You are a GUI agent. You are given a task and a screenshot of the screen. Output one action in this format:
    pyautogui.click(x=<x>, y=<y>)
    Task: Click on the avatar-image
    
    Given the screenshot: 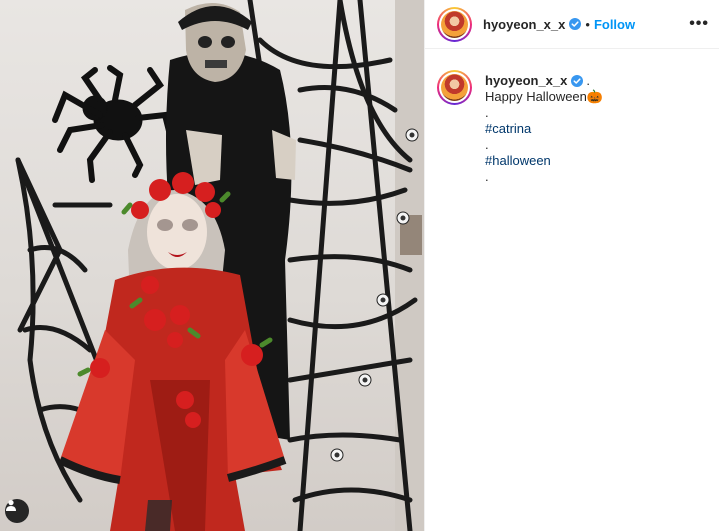 What is the action you would take?
    pyautogui.click(x=454, y=24)
    